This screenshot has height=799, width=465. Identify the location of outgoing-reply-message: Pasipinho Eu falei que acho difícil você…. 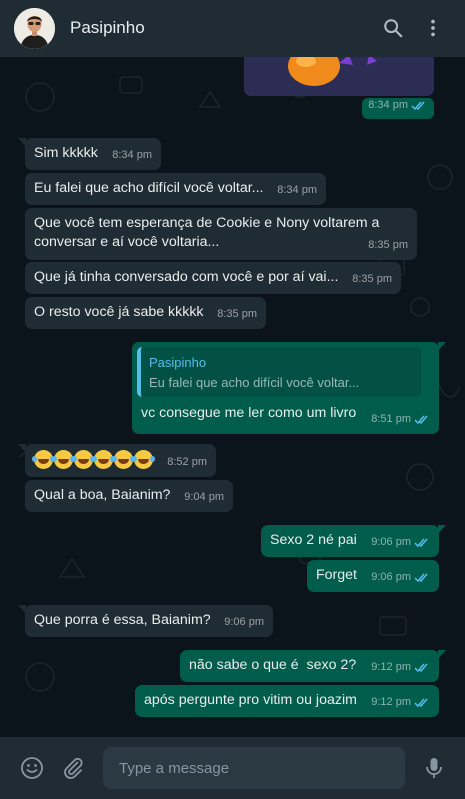
(289, 388).